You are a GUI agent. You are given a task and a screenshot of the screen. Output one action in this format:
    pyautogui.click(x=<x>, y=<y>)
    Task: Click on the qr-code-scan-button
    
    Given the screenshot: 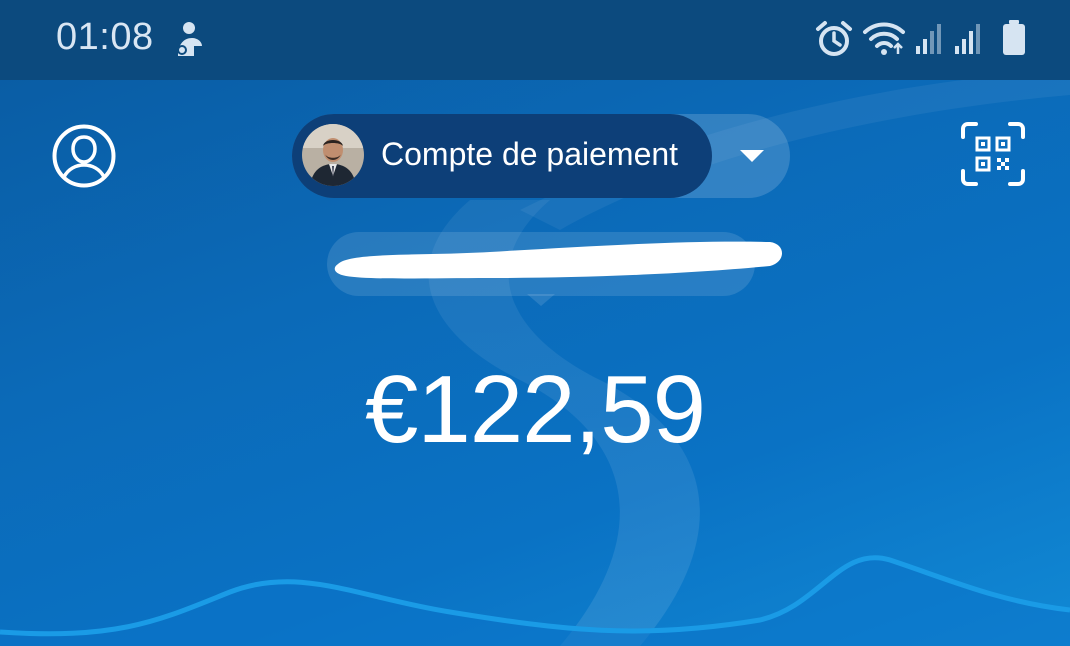 What is the action you would take?
    pyautogui.click(x=993, y=154)
    